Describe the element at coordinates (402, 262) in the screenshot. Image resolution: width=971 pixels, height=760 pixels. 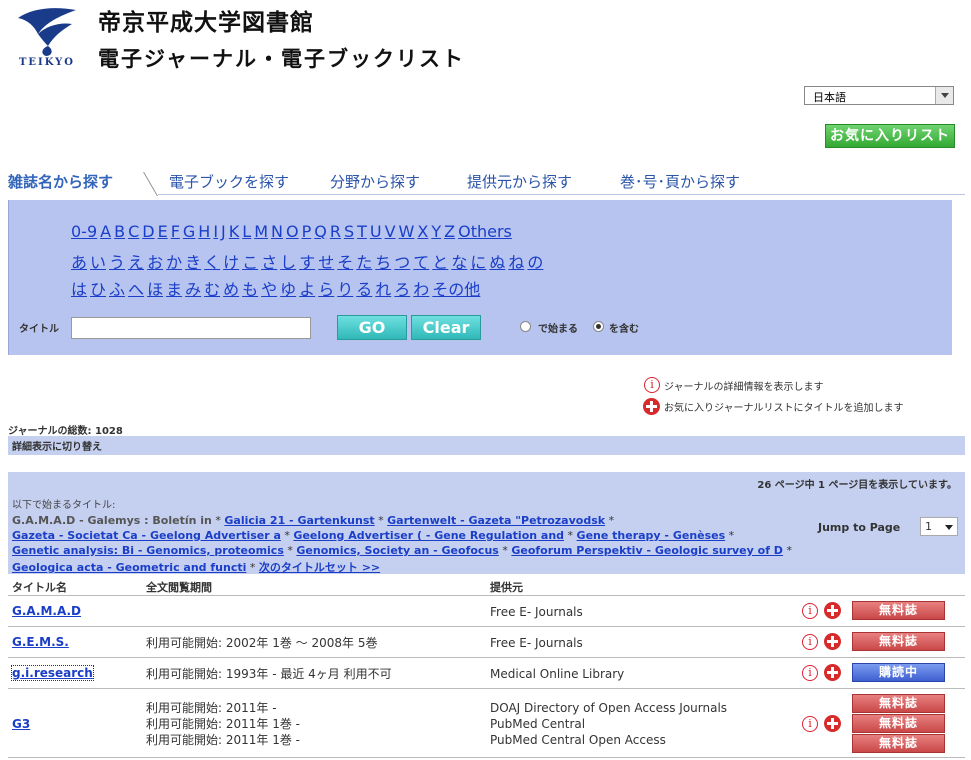
I see `kana-index-link: つ` at that location.